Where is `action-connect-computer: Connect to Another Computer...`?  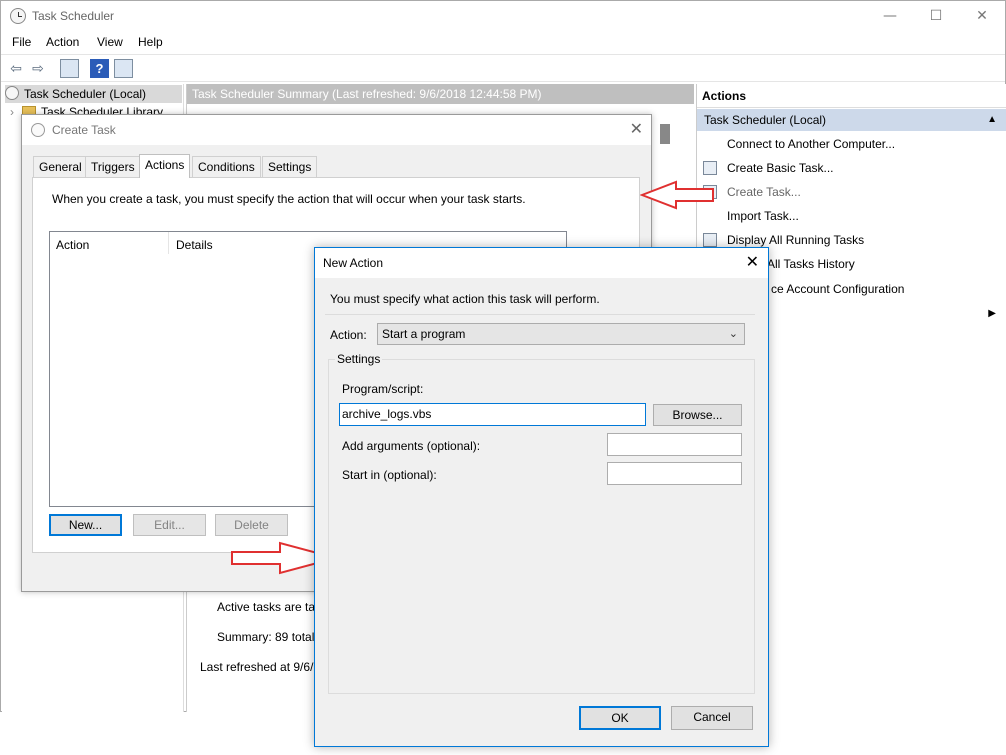
action-connect-computer: Connect to Another Computer... is located at coordinates (811, 144).